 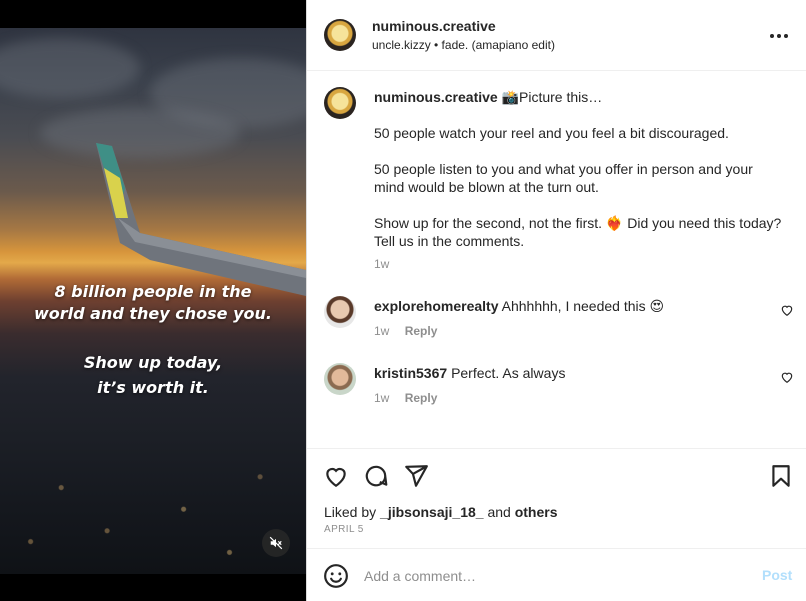 What do you see at coordinates (777, 575) in the screenshot?
I see `post-comment-button: Post` at bounding box center [777, 575].